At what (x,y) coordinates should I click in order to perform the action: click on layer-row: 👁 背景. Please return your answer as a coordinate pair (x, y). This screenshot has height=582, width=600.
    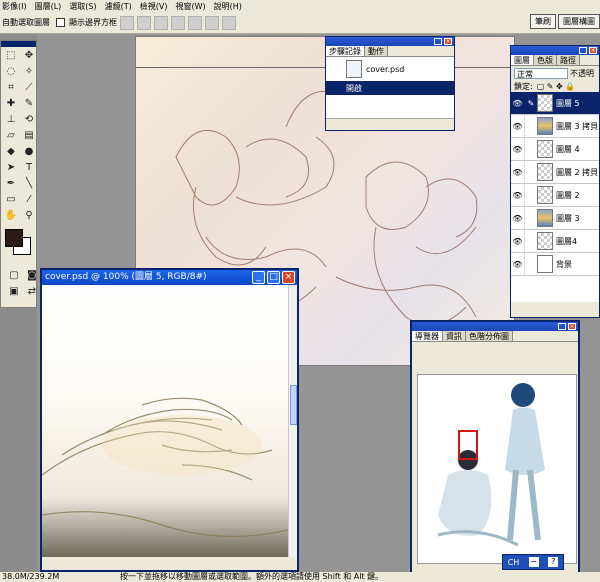
    Looking at the image, I should click on (555, 264).